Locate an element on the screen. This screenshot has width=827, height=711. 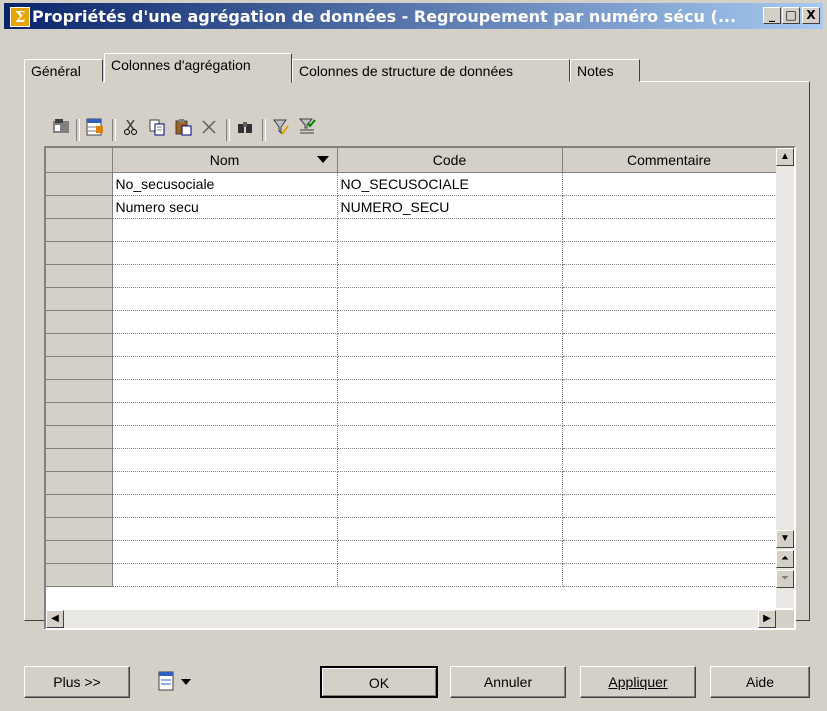
cut-icon is located at coordinates (131, 130).